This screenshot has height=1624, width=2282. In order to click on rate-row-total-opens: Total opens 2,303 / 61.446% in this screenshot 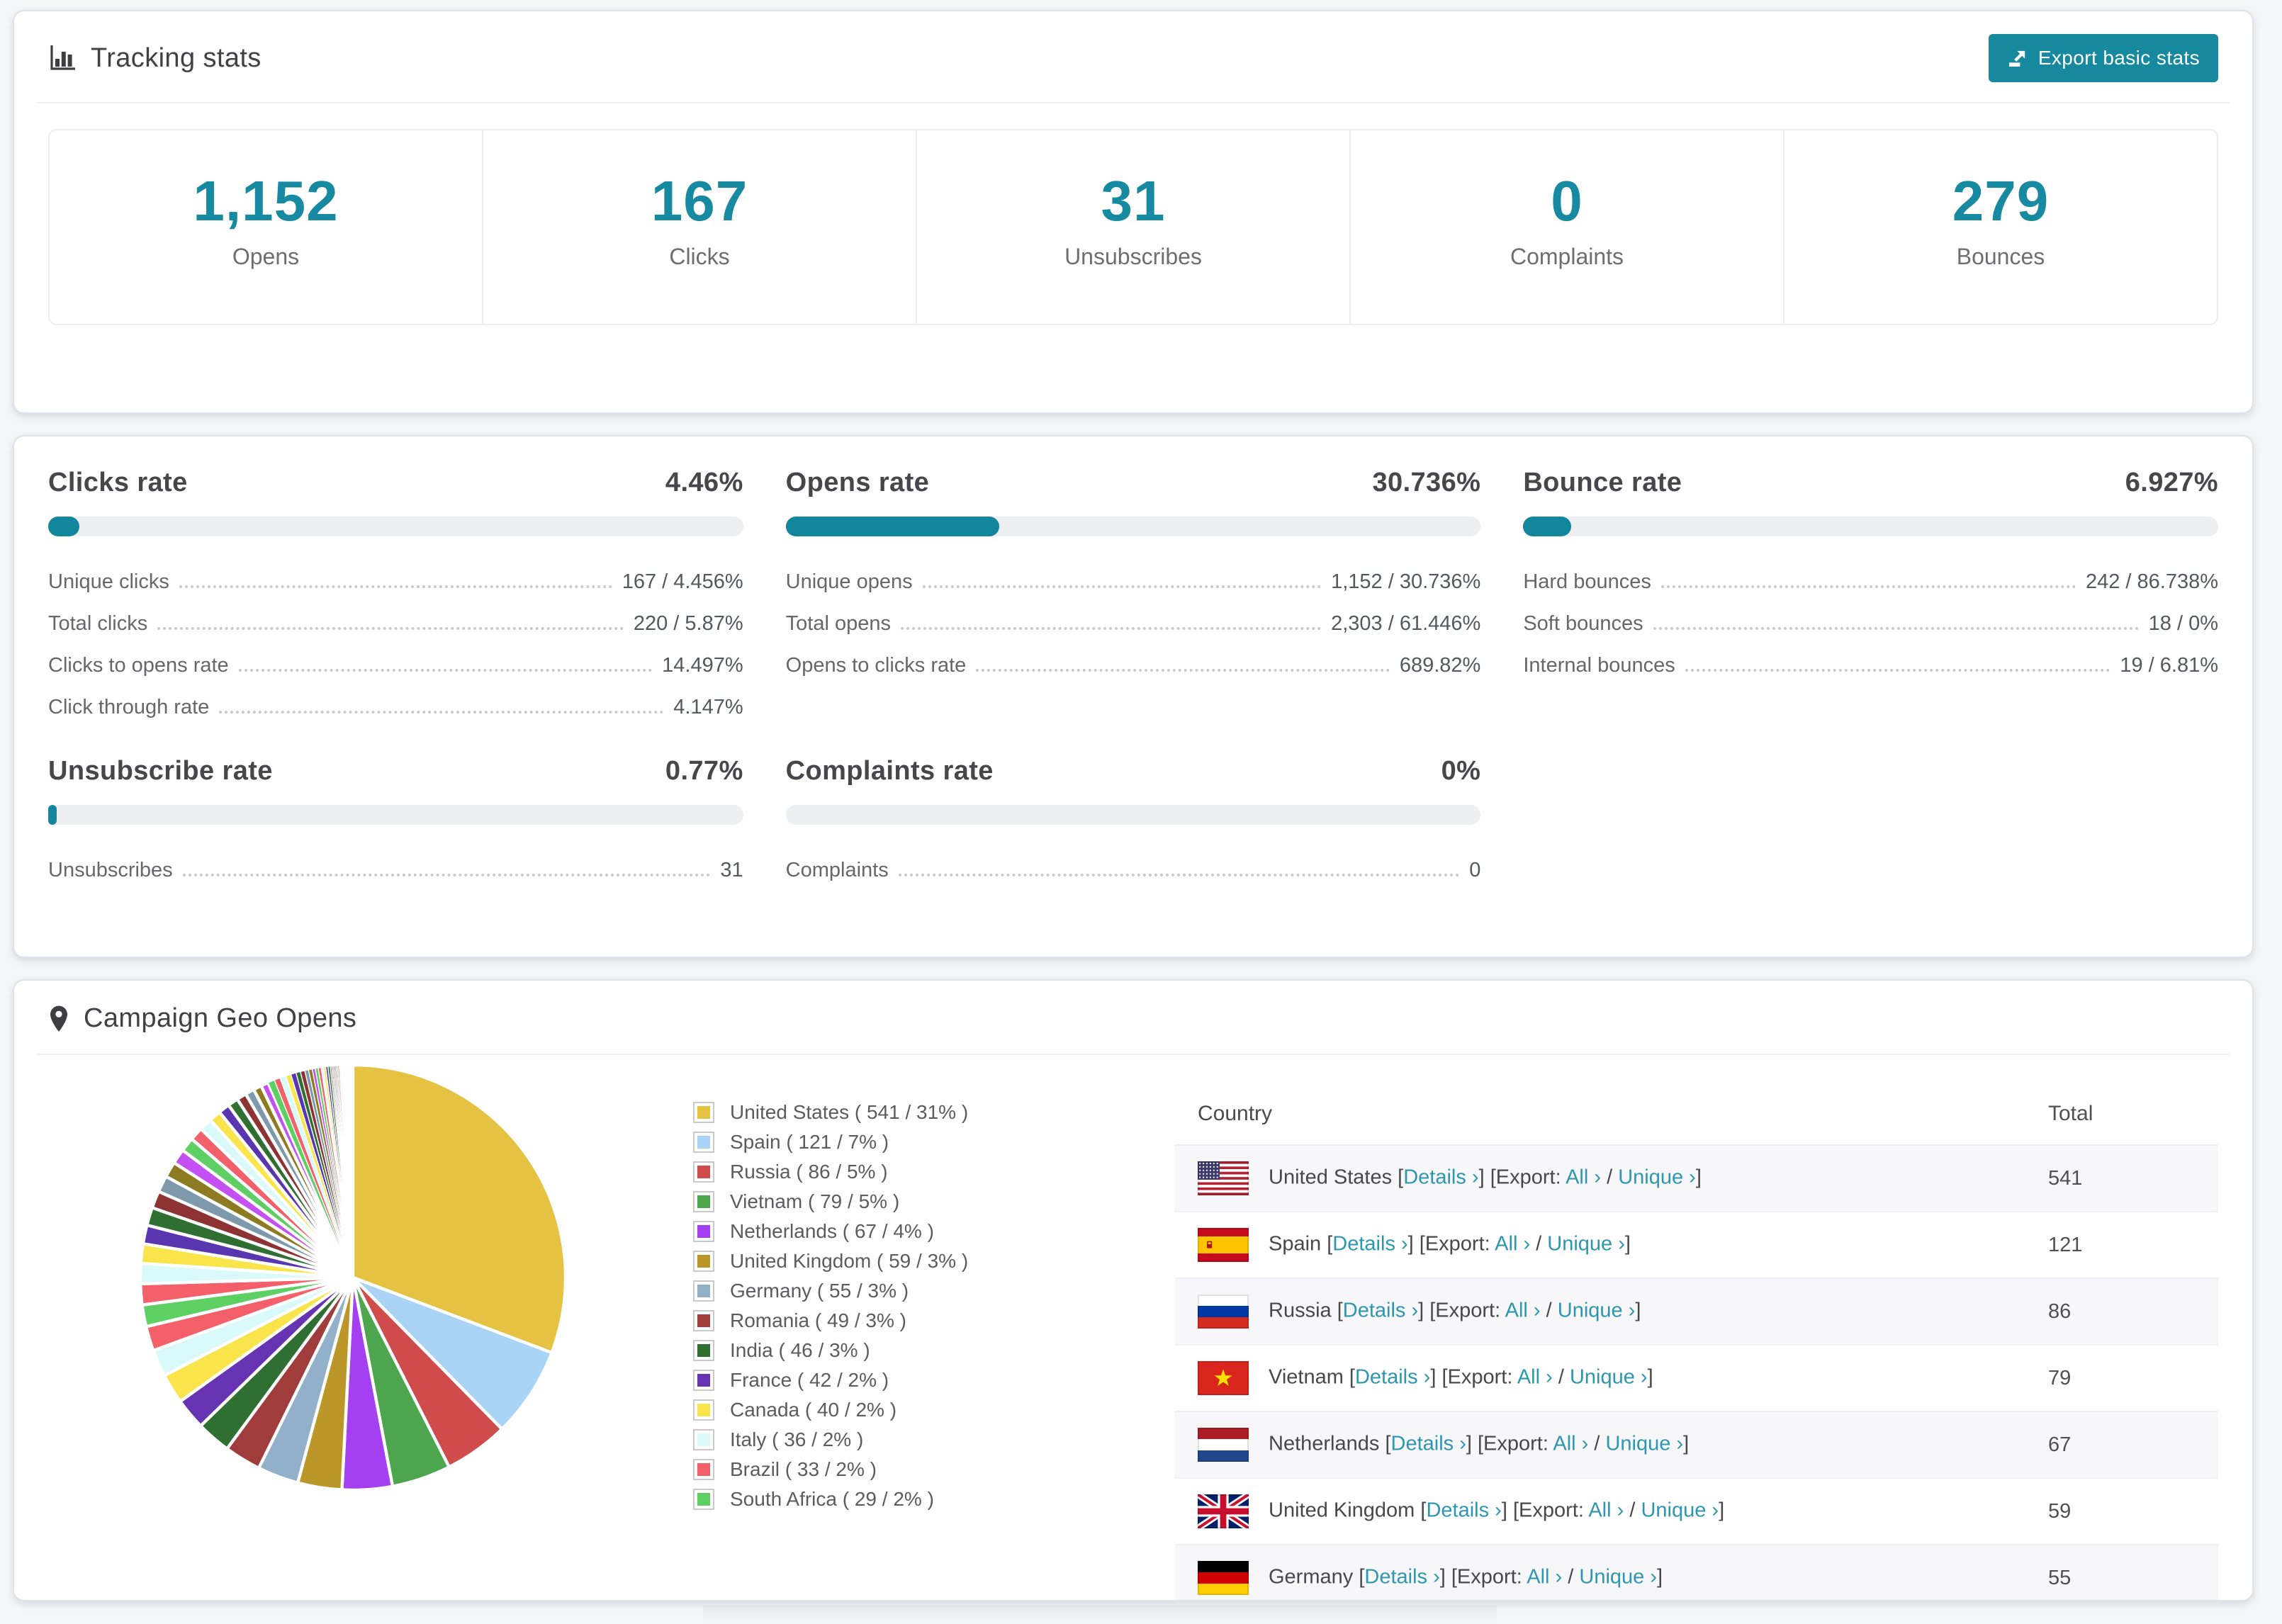, I will do `click(1133, 624)`.